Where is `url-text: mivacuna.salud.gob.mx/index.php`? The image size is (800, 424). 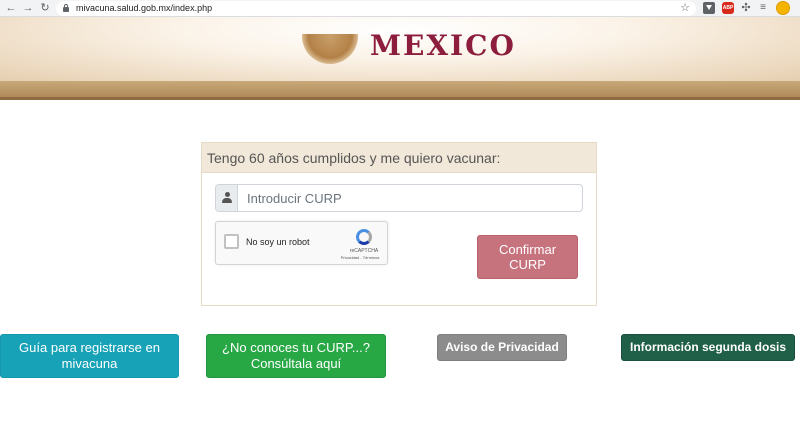 url-text: mivacuna.salud.gob.mx/index.php is located at coordinates (144, 8).